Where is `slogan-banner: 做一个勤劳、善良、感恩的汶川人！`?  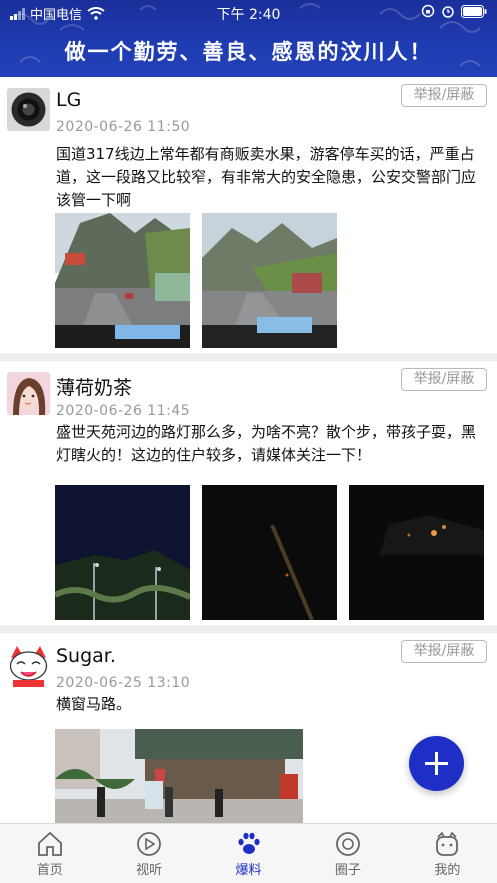
slogan-banner: 做一个勤劳、善良、感恩的汶川人！ is located at coordinates (248, 51).